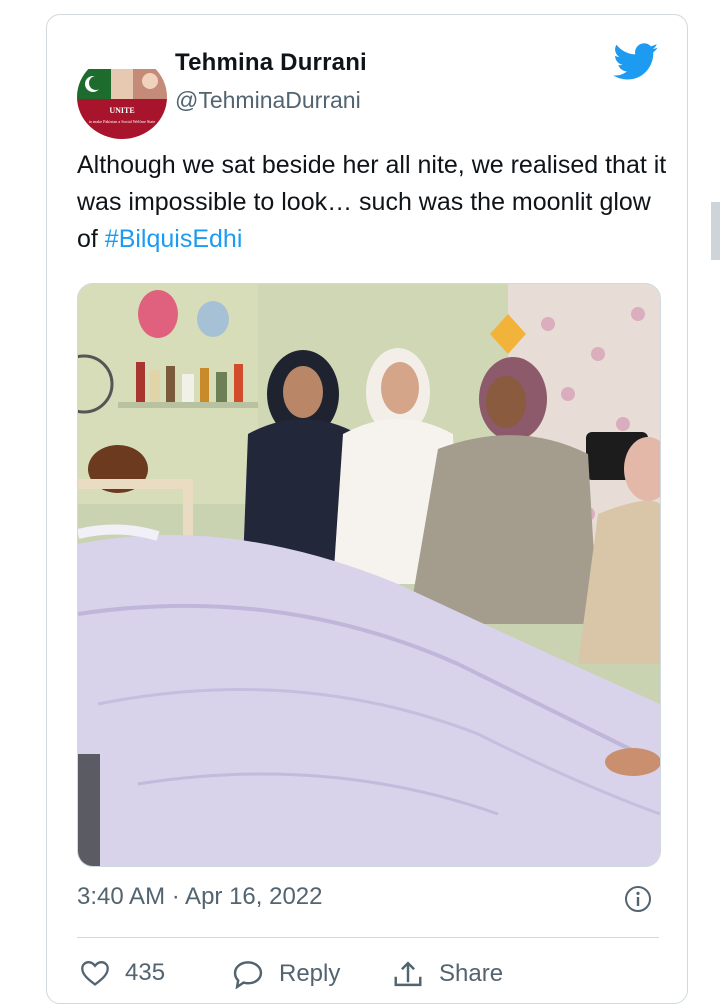 This screenshot has width=720, height=1004. What do you see at coordinates (268, 100) in the screenshot?
I see `author-handle: @TehminaDurrani` at bounding box center [268, 100].